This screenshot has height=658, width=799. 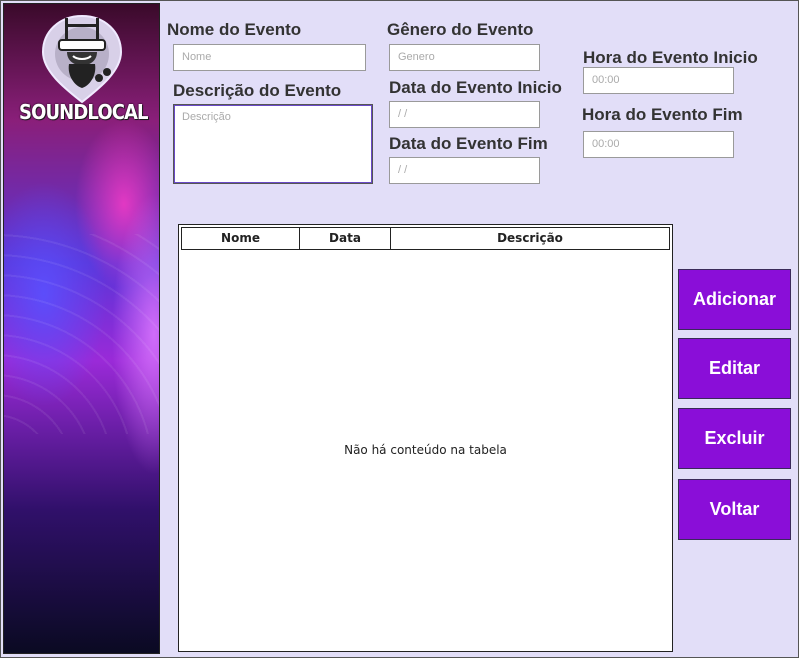 What do you see at coordinates (734, 438) in the screenshot?
I see `delete-button: Excluir` at bounding box center [734, 438].